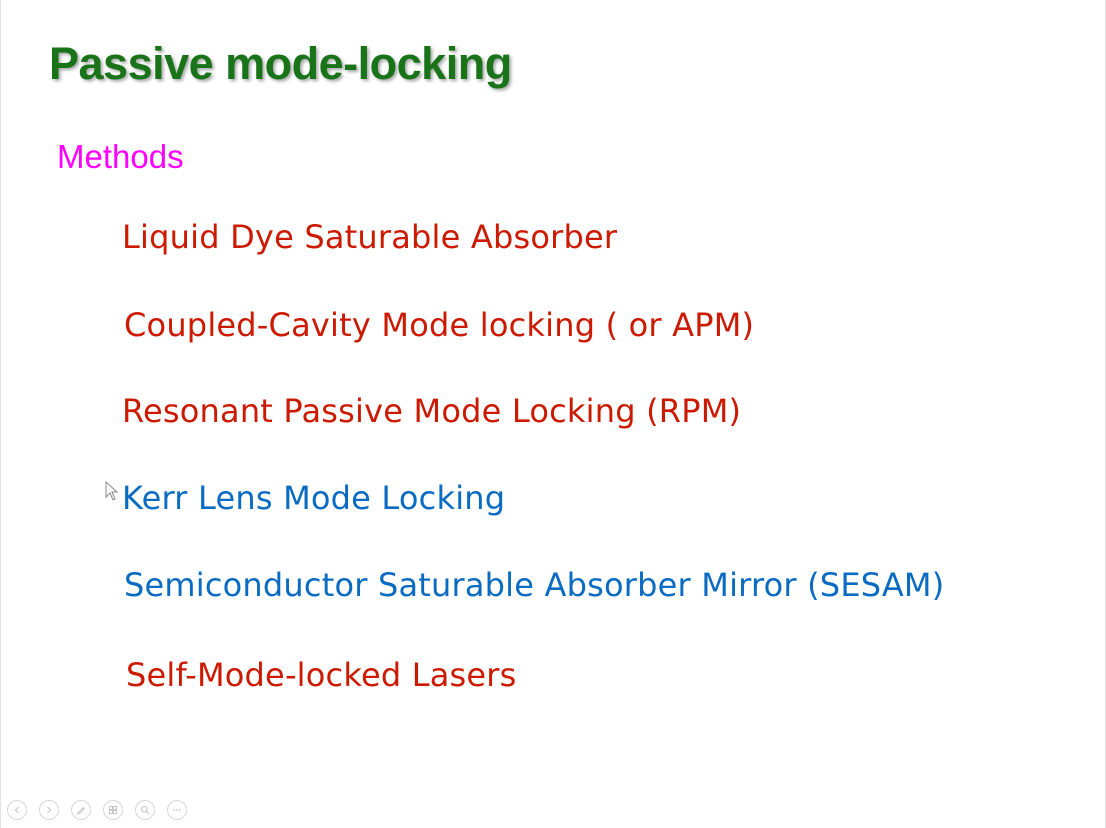 This screenshot has height=828, width=1106. What do you see at coordinates (280, 63) in the screenshot?
I see `slide-title: Passive mode-locking` at bounding box center [280, 63].